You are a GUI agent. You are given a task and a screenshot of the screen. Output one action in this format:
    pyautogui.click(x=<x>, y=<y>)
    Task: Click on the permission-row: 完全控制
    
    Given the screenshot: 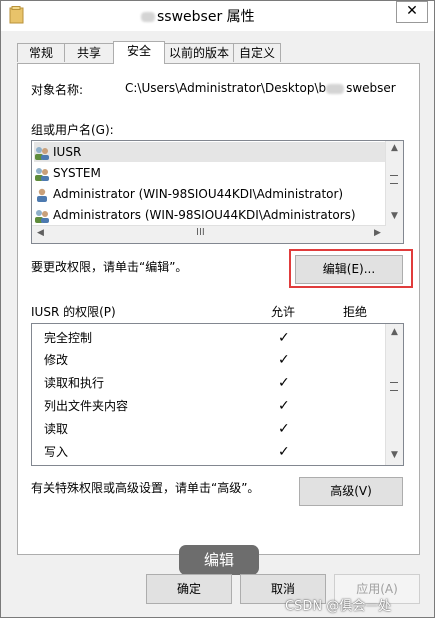 What is the action you would take?
    pyautogui.click(x=68, y=338)
    